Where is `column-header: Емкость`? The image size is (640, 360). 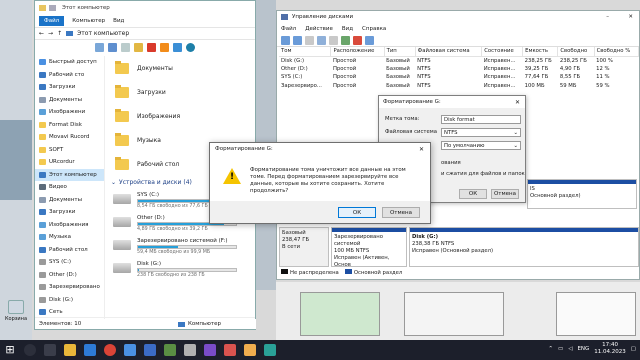 column-header: Емкость is located at coordinates (540, 52).